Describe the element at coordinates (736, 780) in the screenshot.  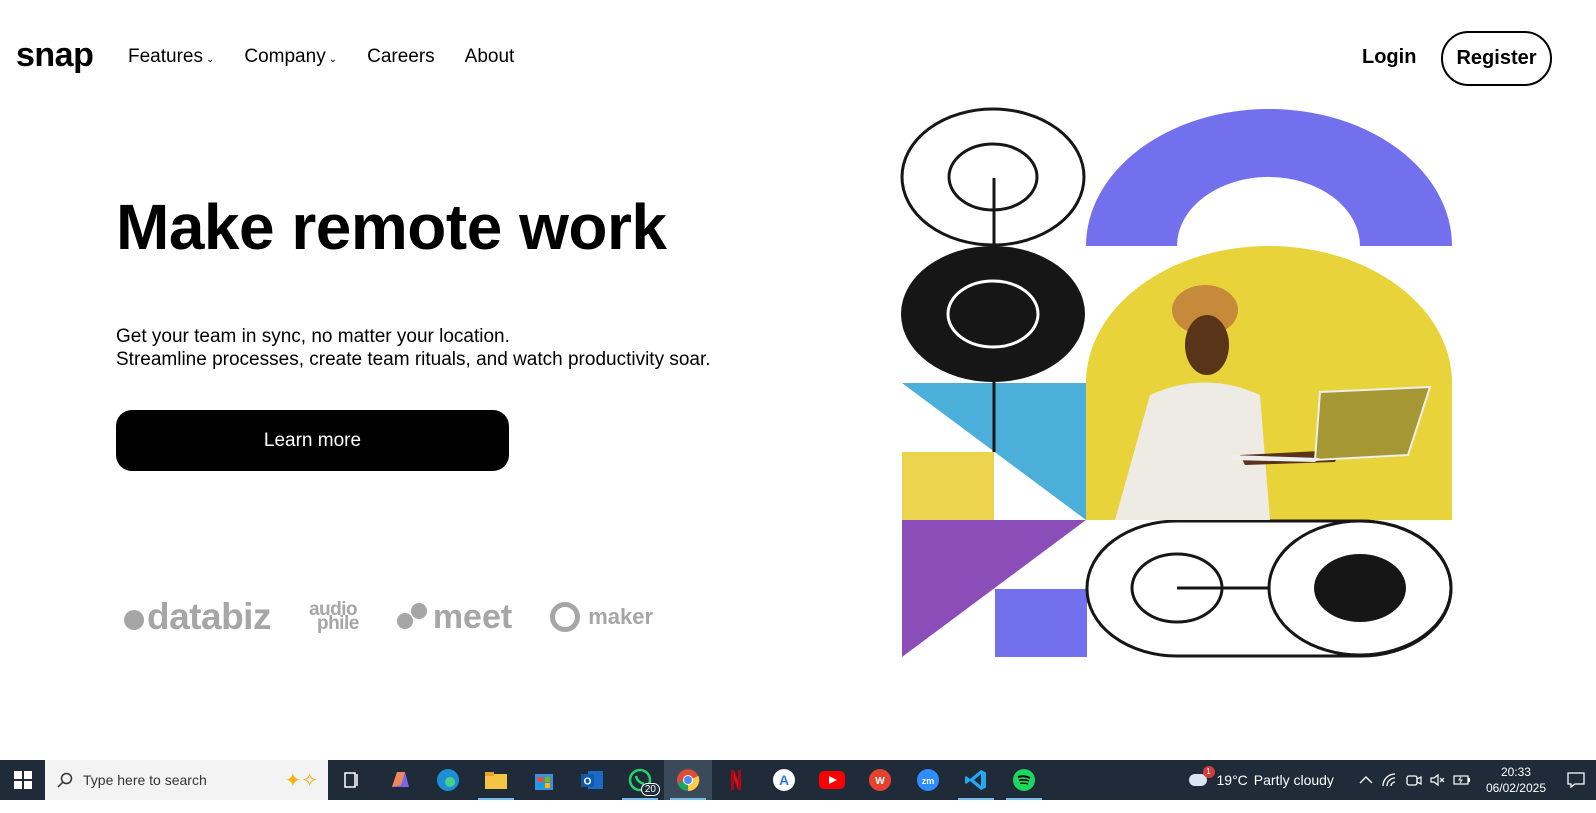
I see `netflix-icon` at that location.